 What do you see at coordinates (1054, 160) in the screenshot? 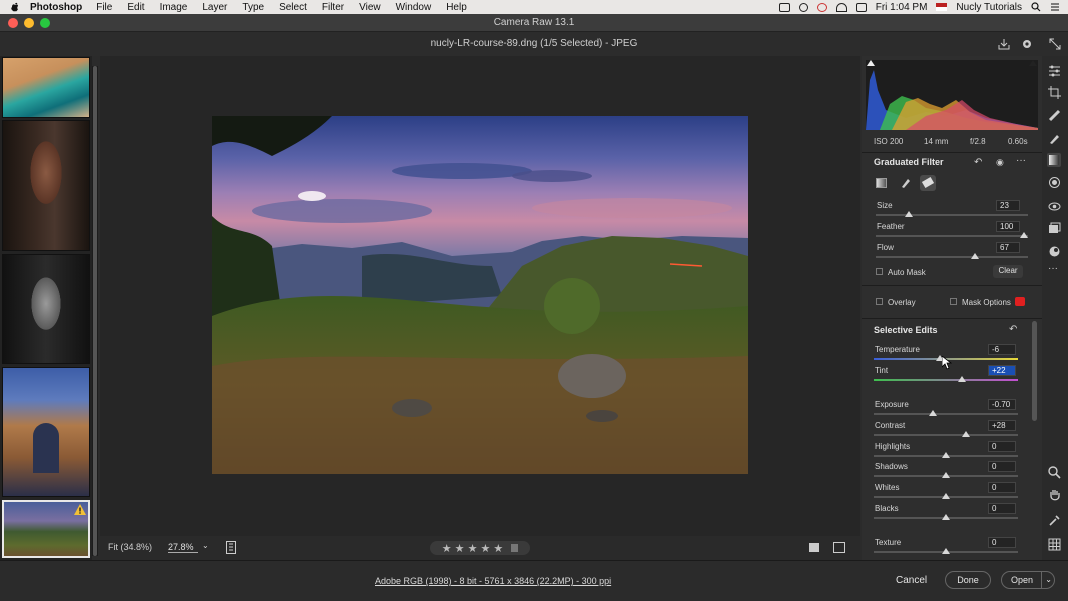
I see `graduated-filter-tool-icon` at bounding box center [1054, 160].